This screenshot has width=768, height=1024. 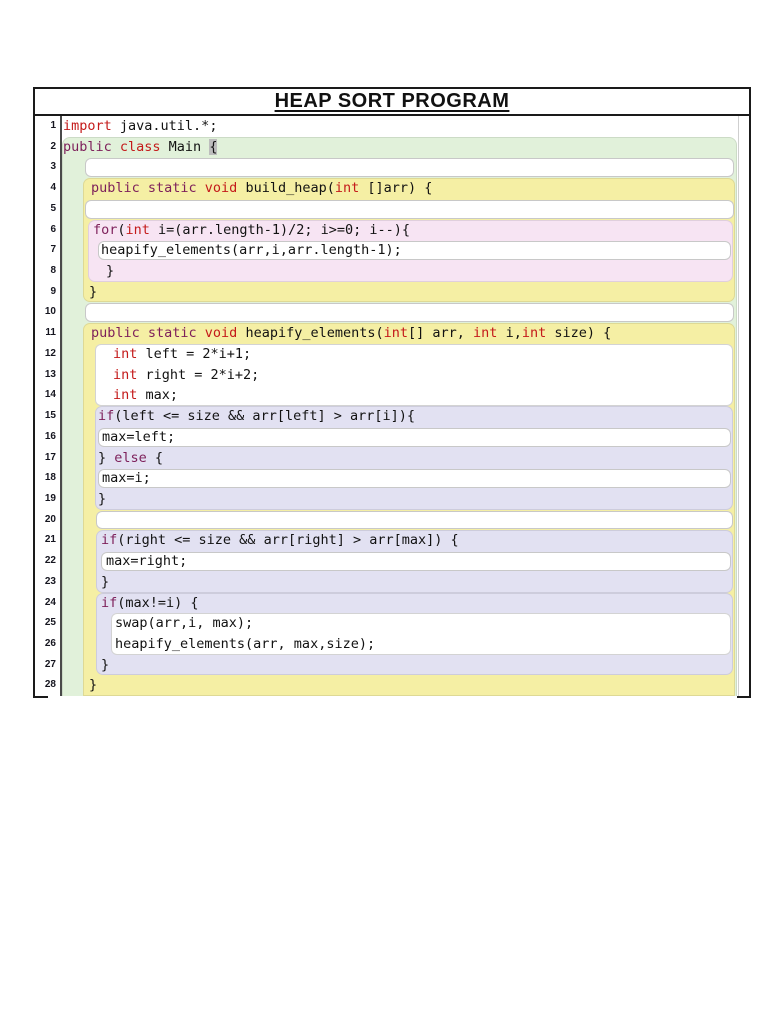 I want to click on class-scope-middle, so click(x=399, y=312).